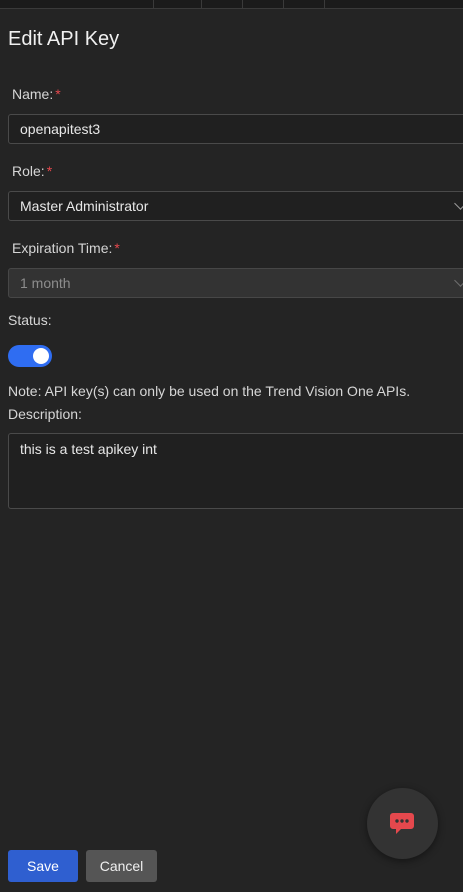 The width and height of the screenshot is (463, 892). Describe the element at coordinates (235, 283) in the screenshot. I see `expiration-select: 1 month` at that location.